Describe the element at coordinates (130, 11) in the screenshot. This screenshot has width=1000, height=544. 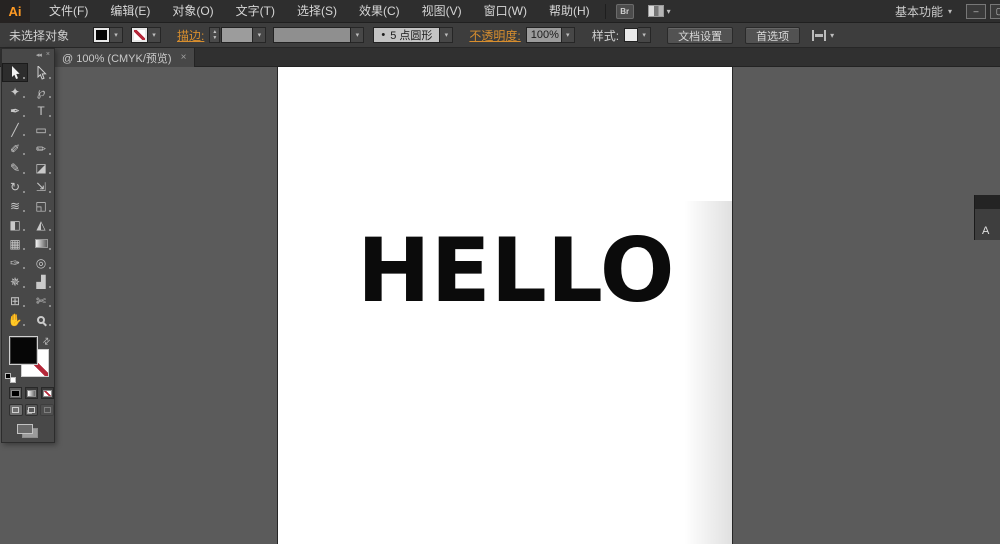
I see `menu-item-1: 编辑(E)` at that location.